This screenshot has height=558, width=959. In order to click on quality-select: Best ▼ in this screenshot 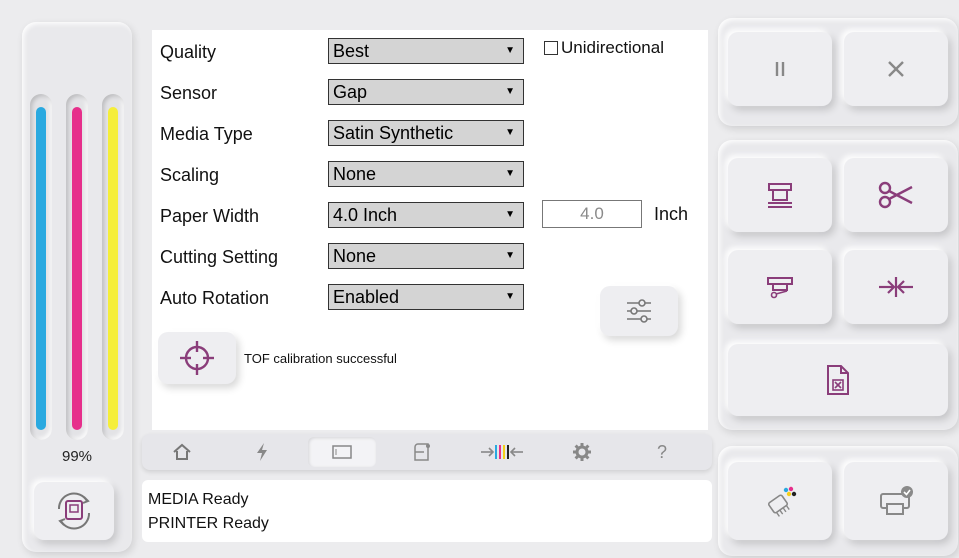, I will do `click(426, 51)`.